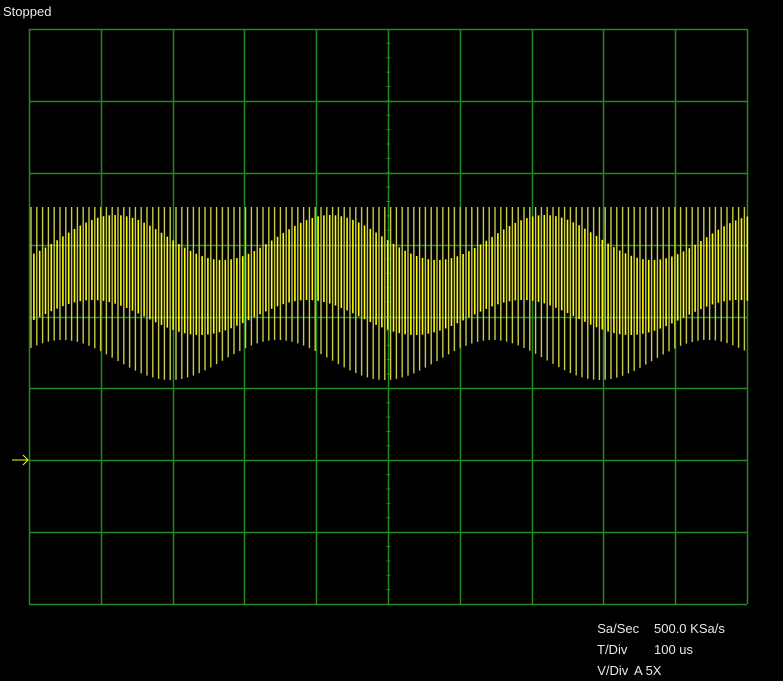  What do you see at coordinates (20, 460) in the screenshot?
I see `ground-marker-icon` at bounding box center [20, 460].